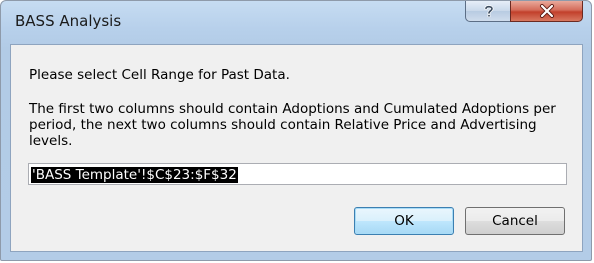 This screenshot has width=594, height=263. What do you see at coordinates (134, 175) in the screenshot?
I see `range-selected-text: 'BASS Template'!$C$23:$F$32` at bounding box center [134, 175].